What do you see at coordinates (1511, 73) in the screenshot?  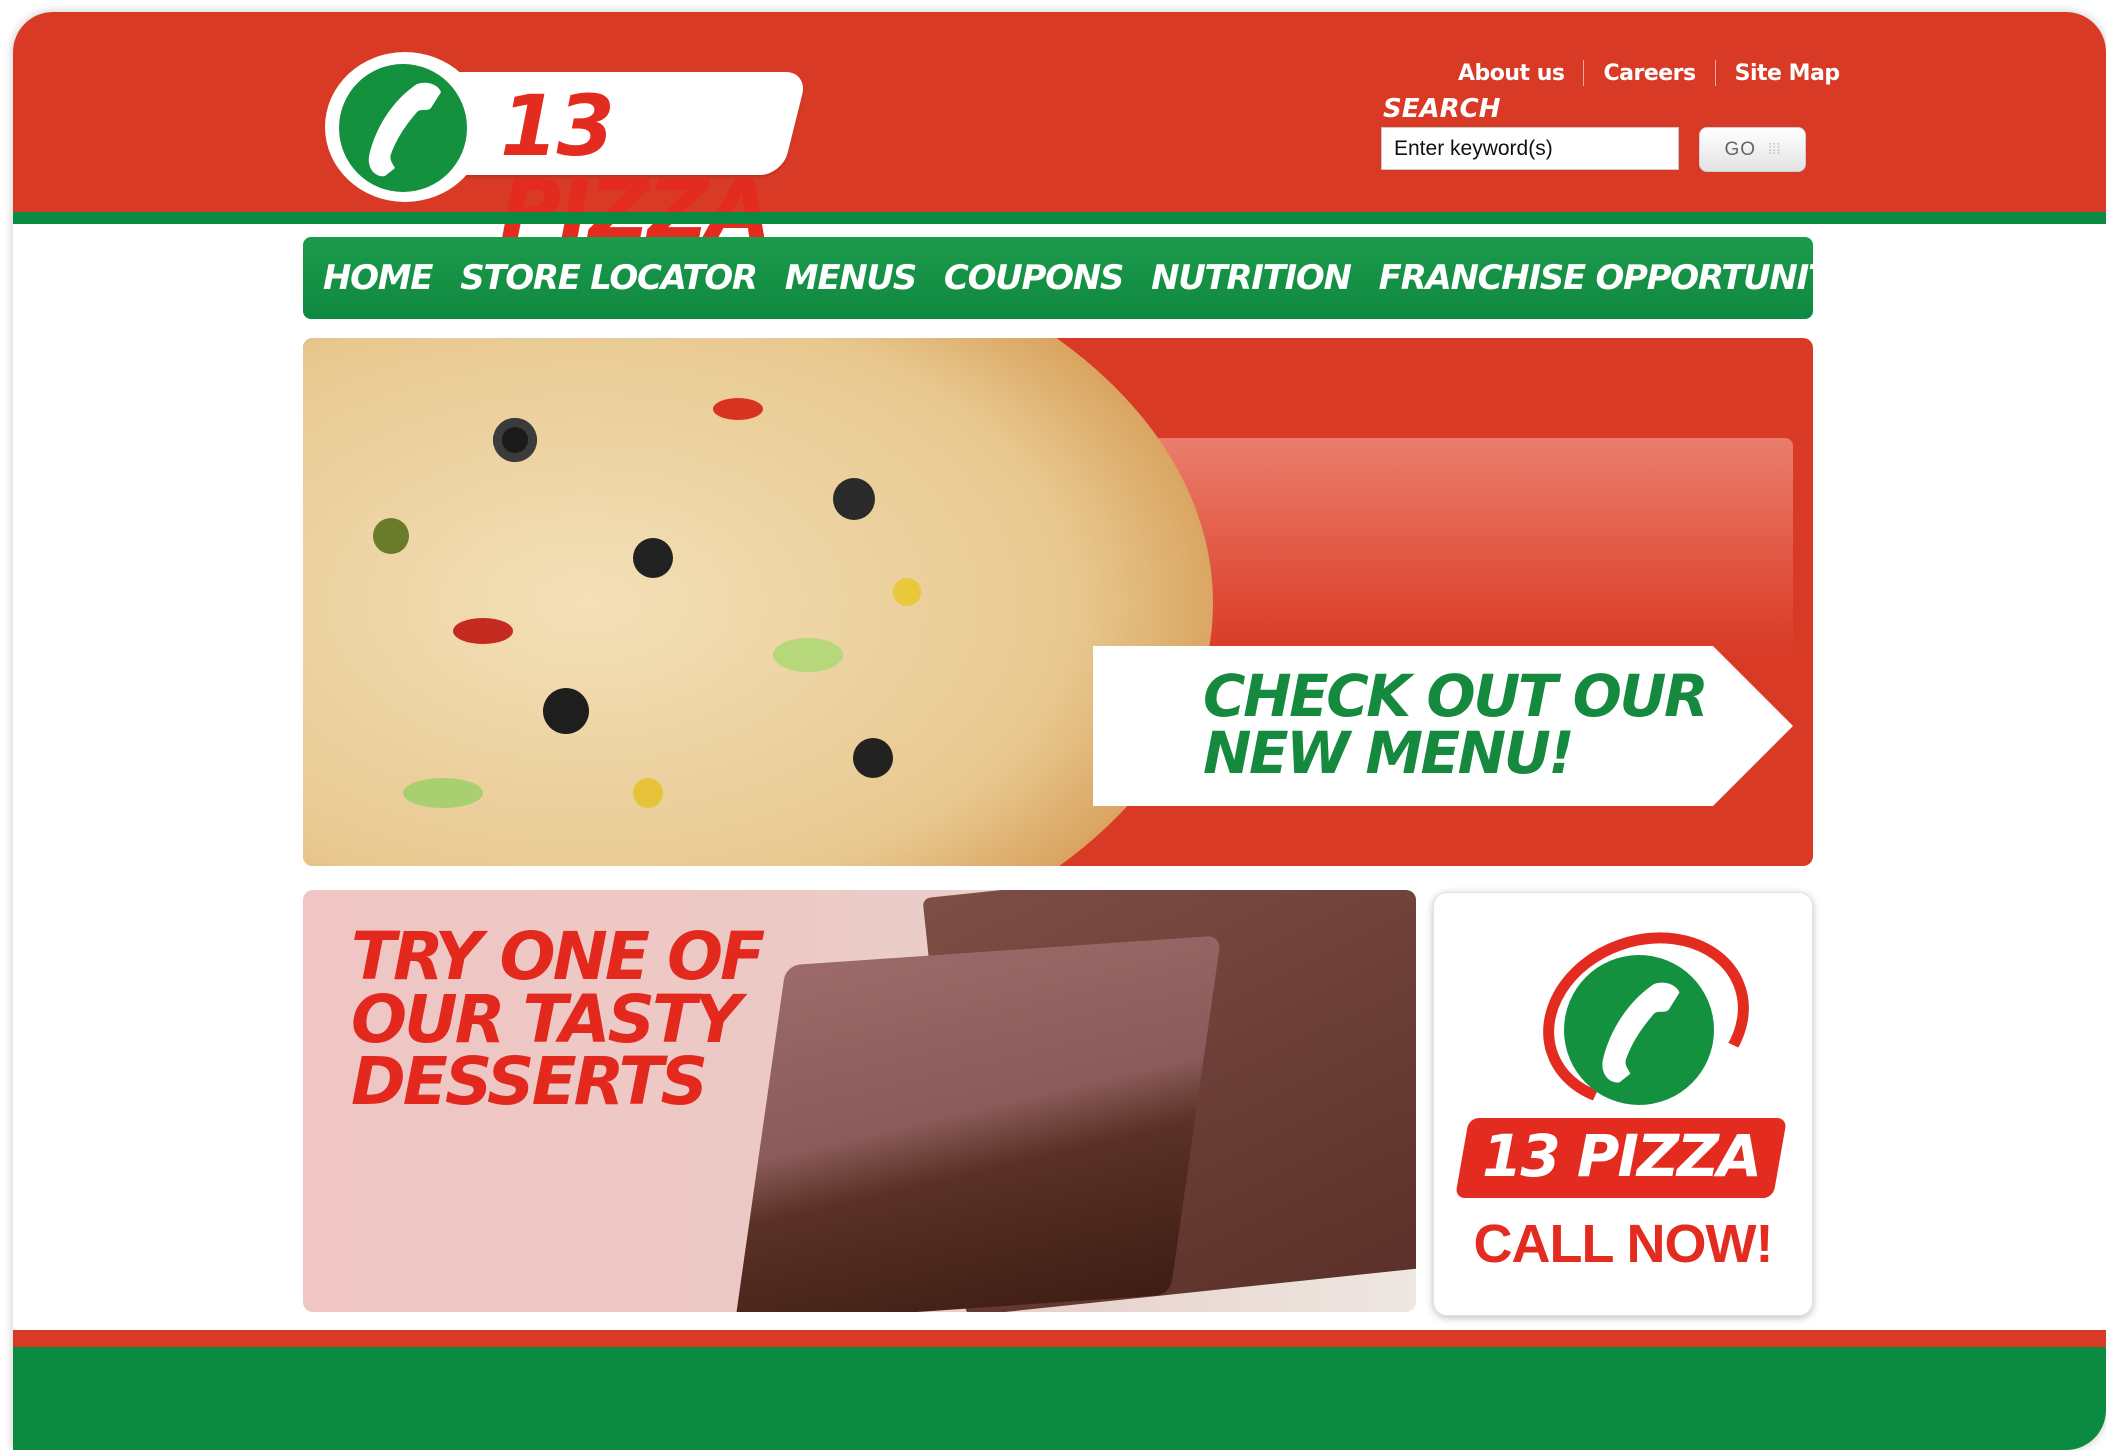 I see `about-us-link: About us` at bounding box center [1511, 73].